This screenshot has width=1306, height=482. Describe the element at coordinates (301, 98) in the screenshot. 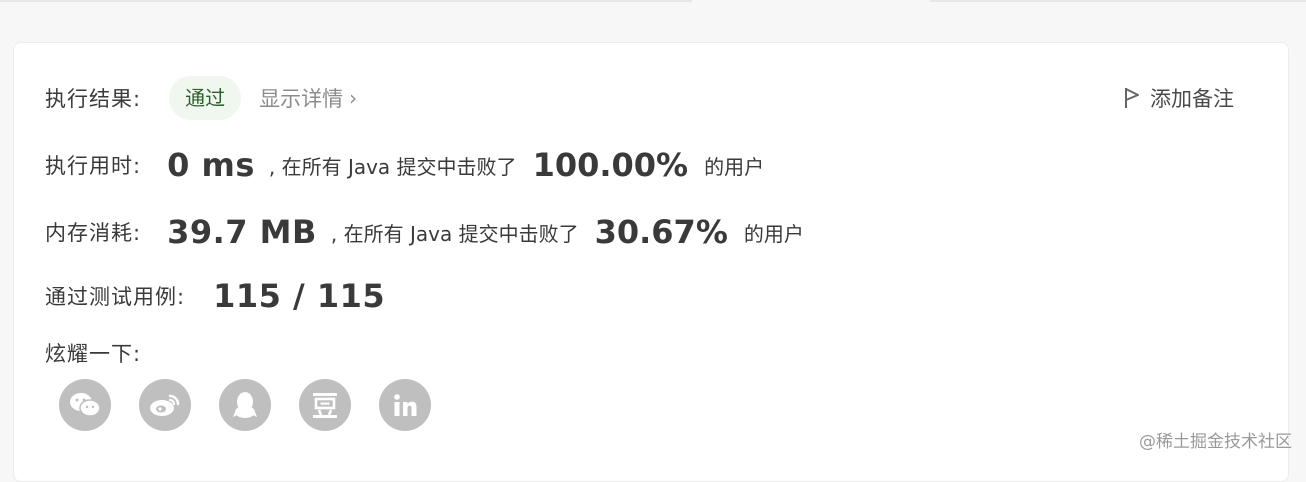

I see `show-details-label: 显示详情` at that location.